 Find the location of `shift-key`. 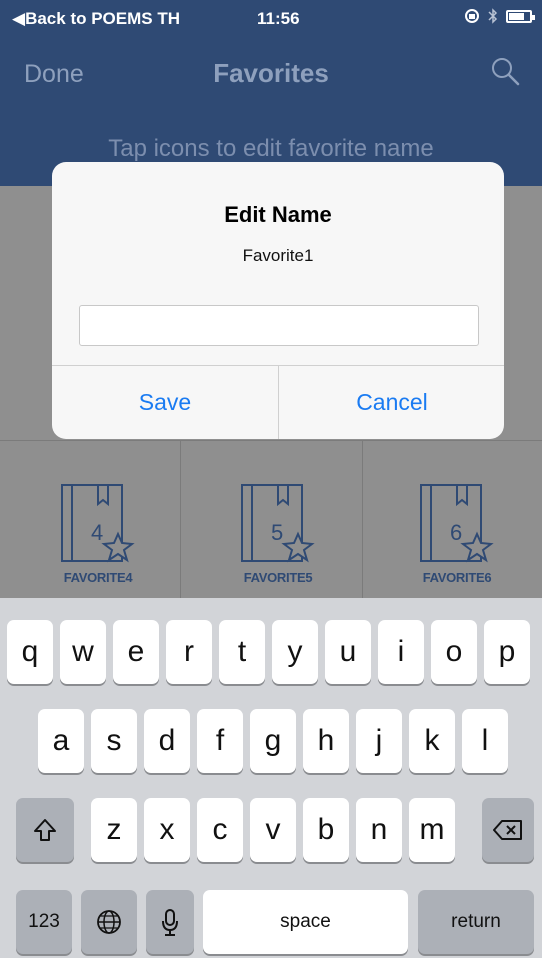

shift-key is located at coordinates (45, 830).